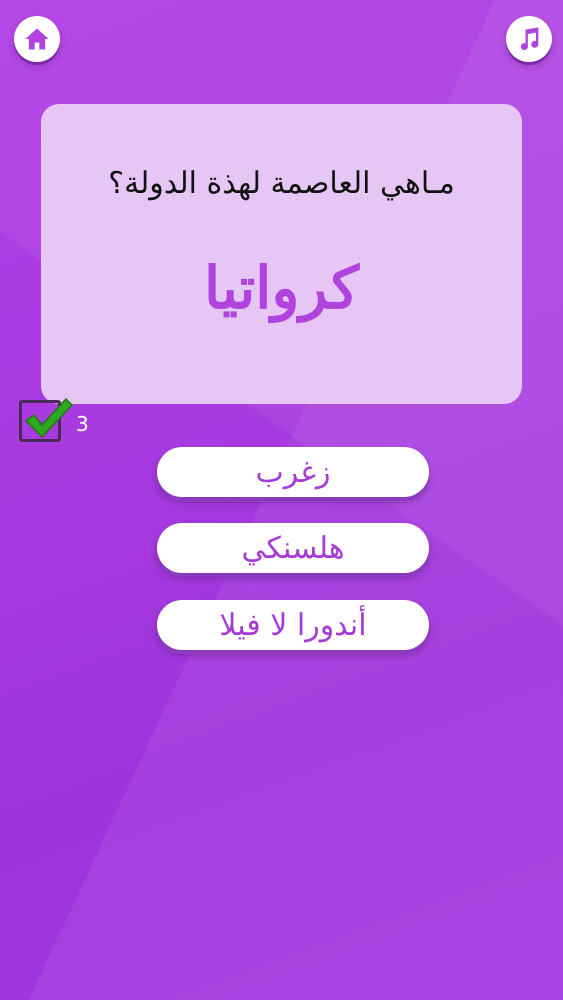 The height and width of the screenshot is (1000, 563). I want to click on answer-button-1: زغرب, so click(293, 472).